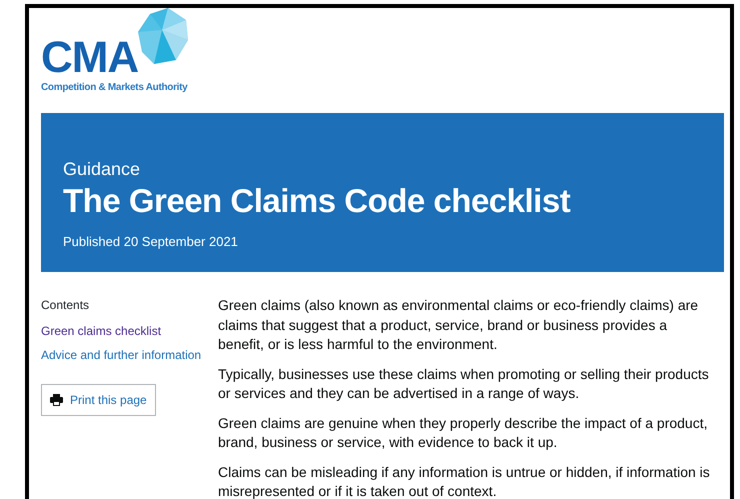 Image resolution: width=740 pixels, height=499 pixels. Describe the element at coordinates (98, 400) in the screenshot. I see `print-button: Print this page` at that location.